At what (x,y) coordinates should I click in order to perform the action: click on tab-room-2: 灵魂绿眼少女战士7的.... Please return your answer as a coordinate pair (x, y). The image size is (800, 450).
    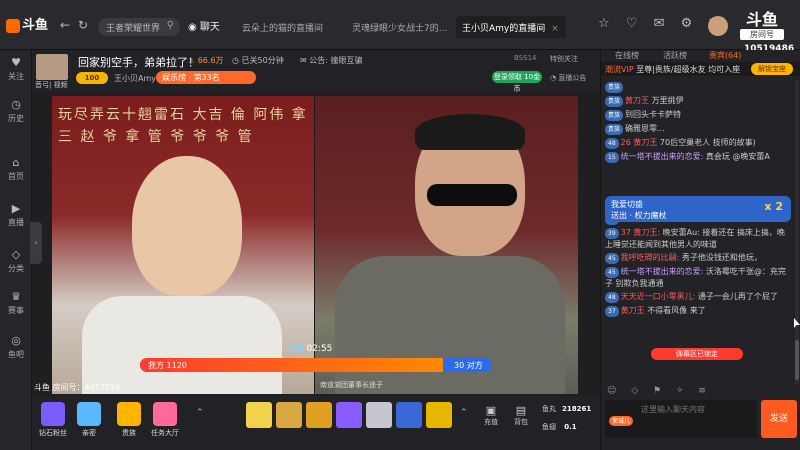
    Looking at the image, I should click on (400, 27).